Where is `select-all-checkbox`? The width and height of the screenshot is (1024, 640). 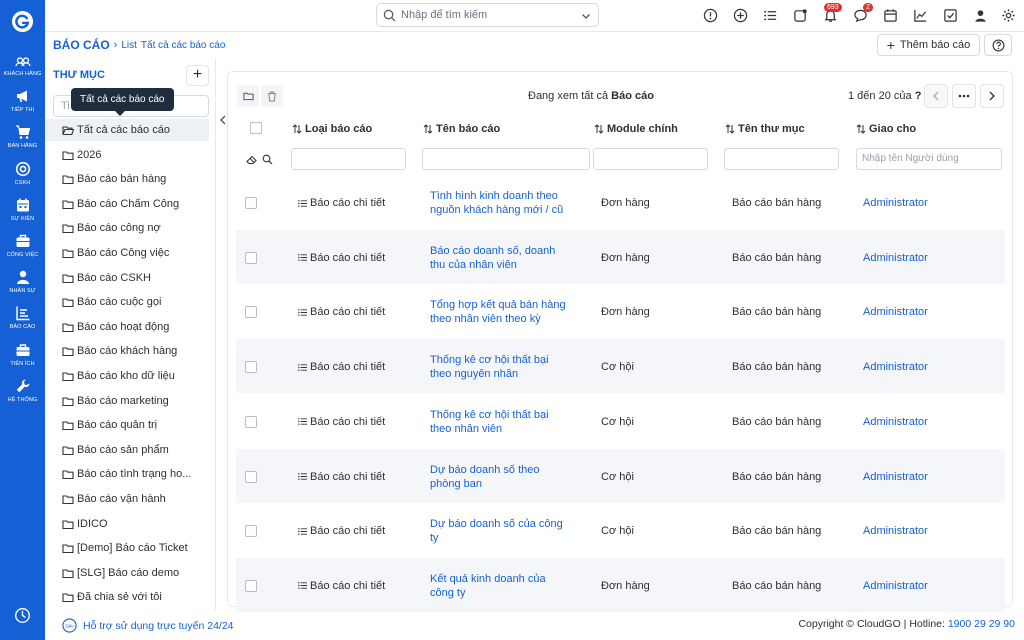
select-all-checkbox is located at coordinates (256, 128).